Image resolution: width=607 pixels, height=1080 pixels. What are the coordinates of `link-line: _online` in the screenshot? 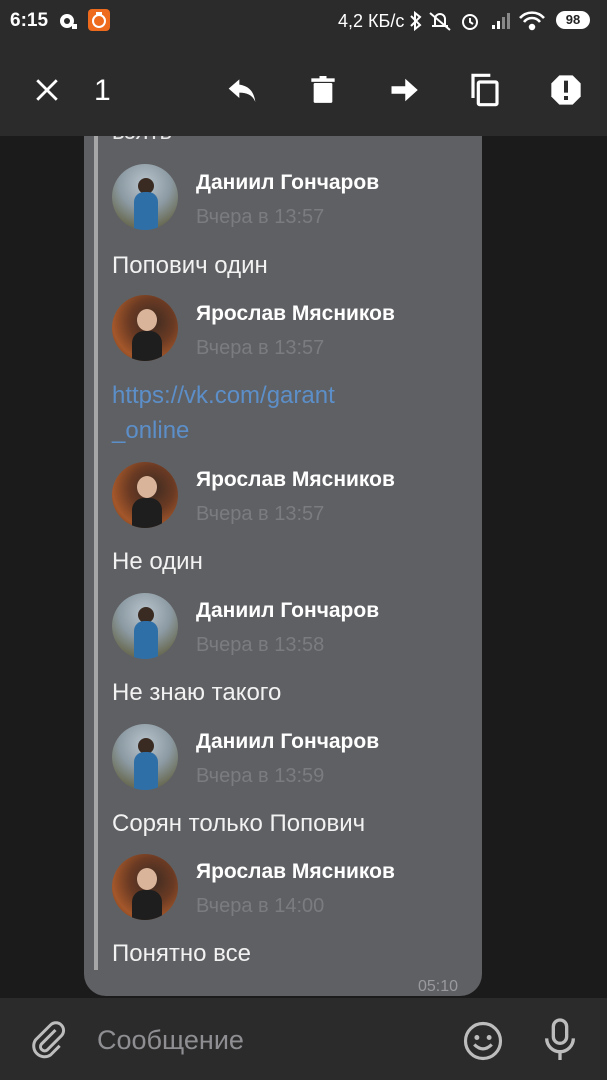 It's located at (151, 430).